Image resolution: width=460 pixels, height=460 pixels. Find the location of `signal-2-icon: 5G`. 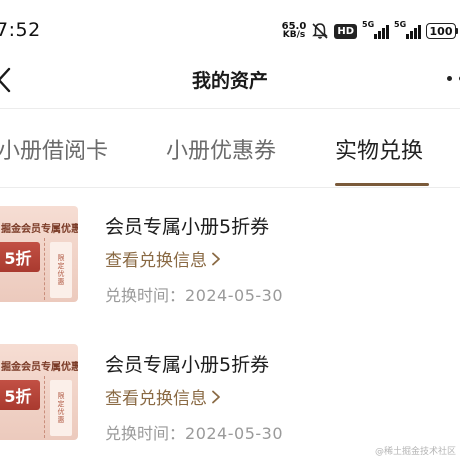

signal-2-icon: 5G is located at coordinates (407, 29).